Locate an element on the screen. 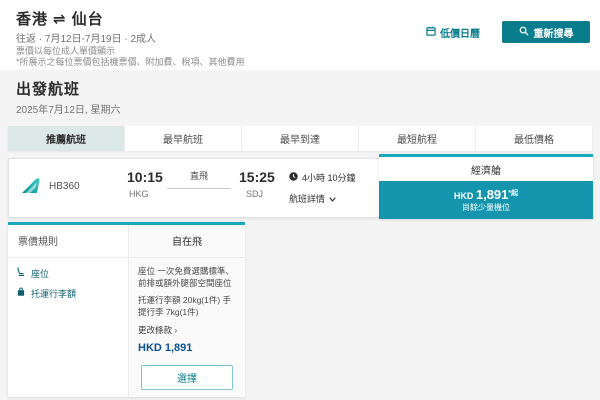 The image size is (600, 400). tab-earliest-arrival: 最早到達 is located at coordinates (300, 138).